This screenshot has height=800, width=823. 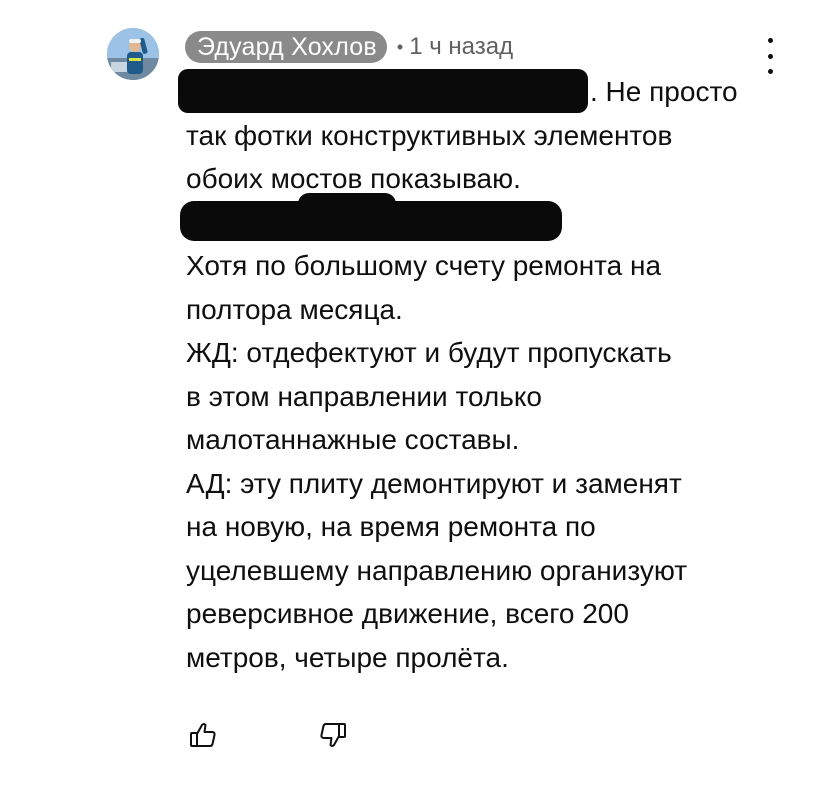 I want to click on comment-line: уцелевшему направлению организуют, so click(x=437, y=570).